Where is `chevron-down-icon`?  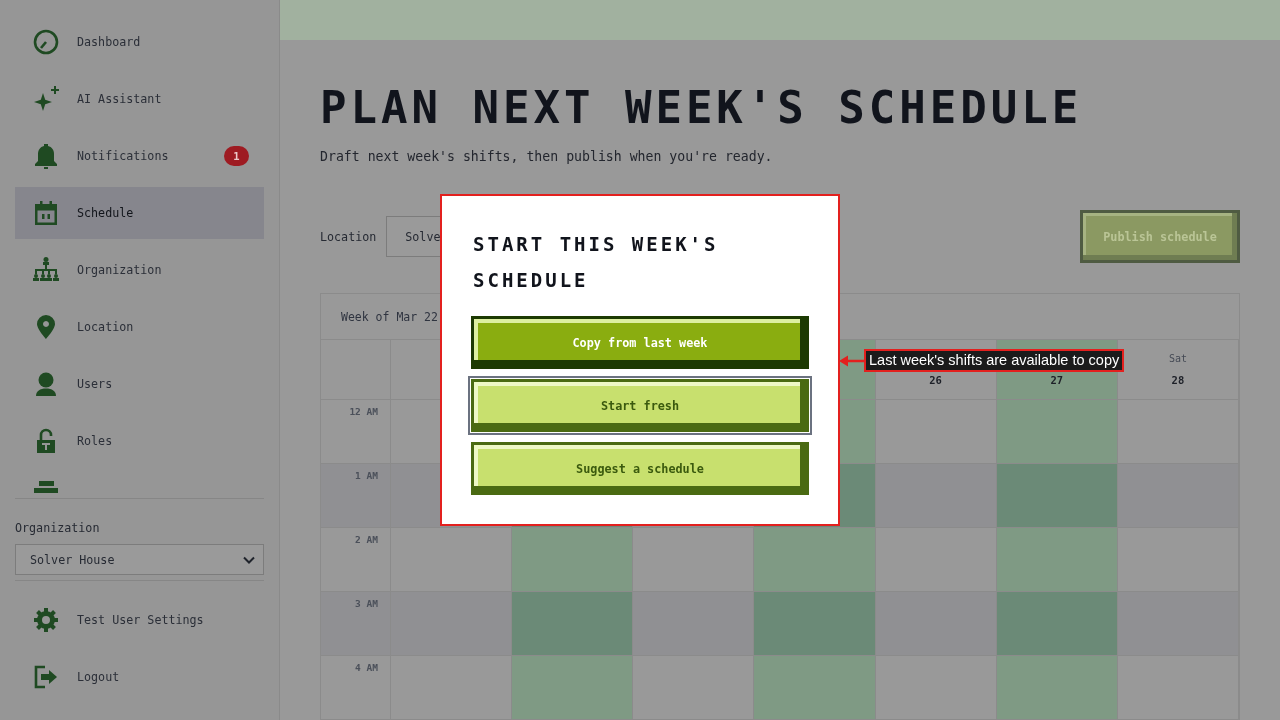
chevron-down-icon is located at coordinates (249, 559).